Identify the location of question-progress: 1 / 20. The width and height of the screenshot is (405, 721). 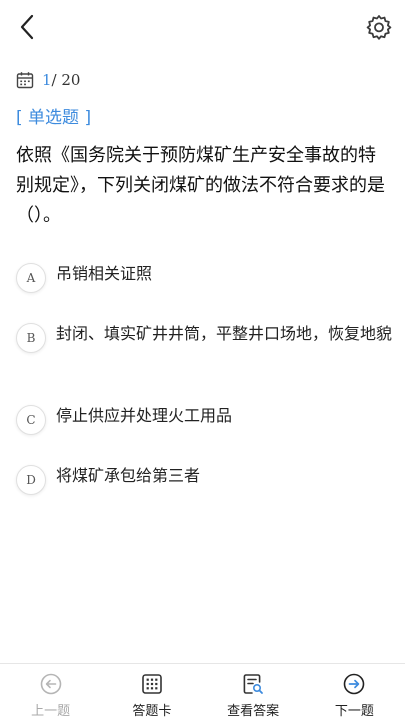
(48, 80).